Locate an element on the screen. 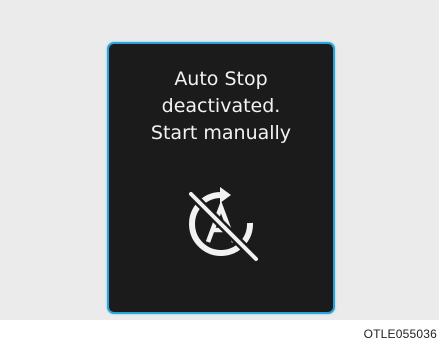  message-line-1: Auto Stop is located at coordinates (221, 79).